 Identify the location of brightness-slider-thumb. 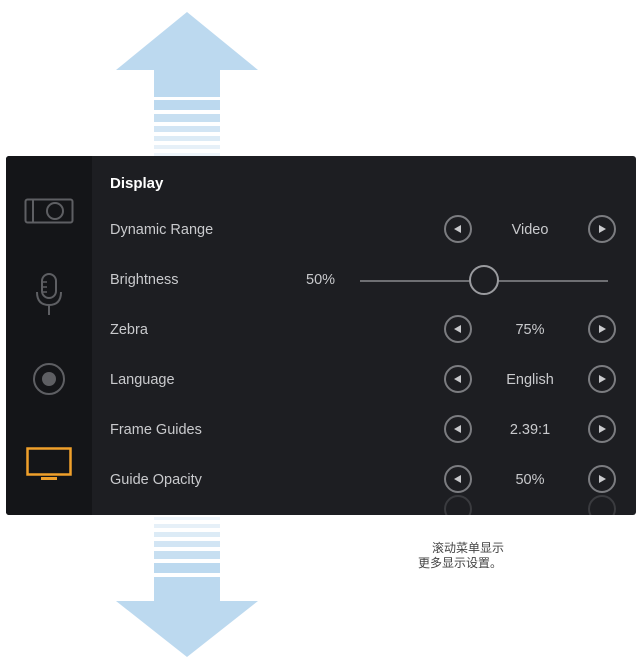
(484, 280).